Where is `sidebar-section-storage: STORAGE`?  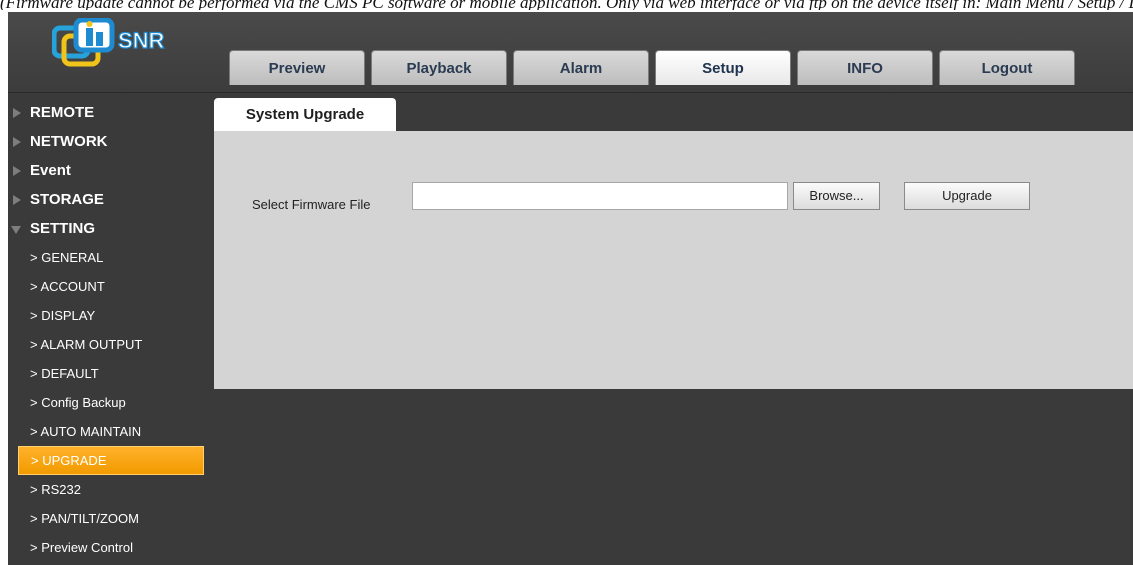 sidebar-section-storage: STORAGE is located at coordinates (112, 199).